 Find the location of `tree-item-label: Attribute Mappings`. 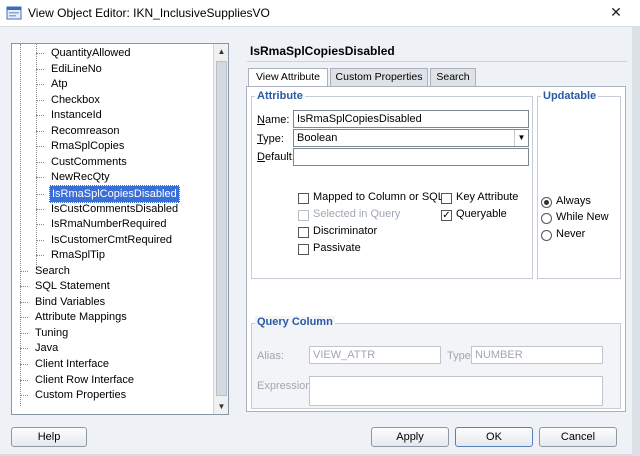

tree-item-label: Attribute Mappings is located at coordinates (81, 317).